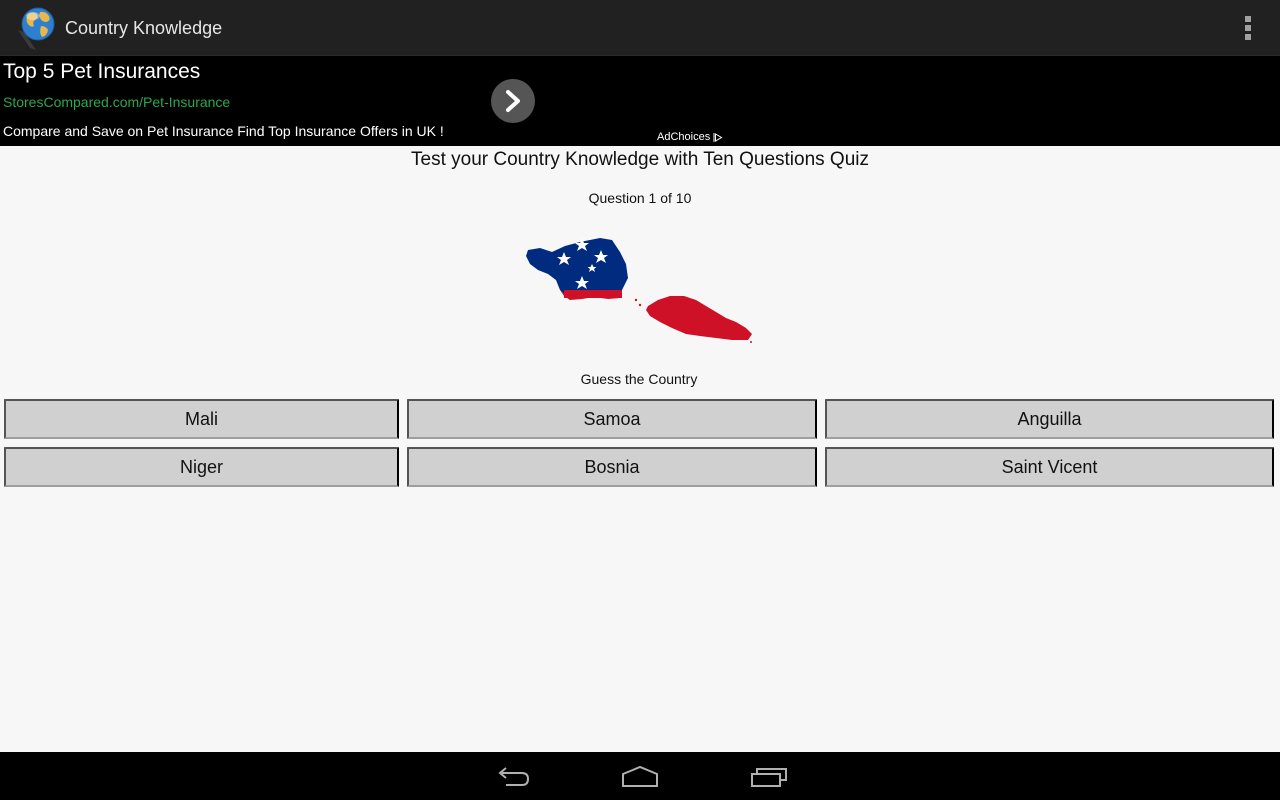 The image size is (1280, 800). What do you see at coordinates (639, 379) in the screenshot?
I see `guess-prompt: Guess the Country` at bounding box center [639, 379].